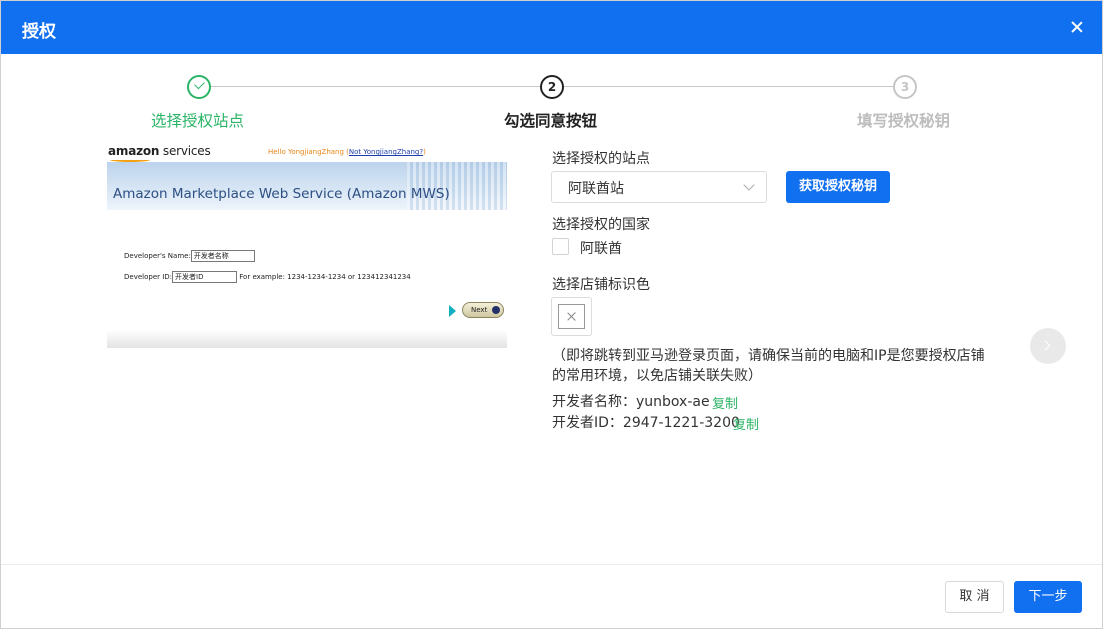 The image size is (1103, 629). I want to click on developer-name-text: 开发者名称：yunbox-ae, so click(631, 402).